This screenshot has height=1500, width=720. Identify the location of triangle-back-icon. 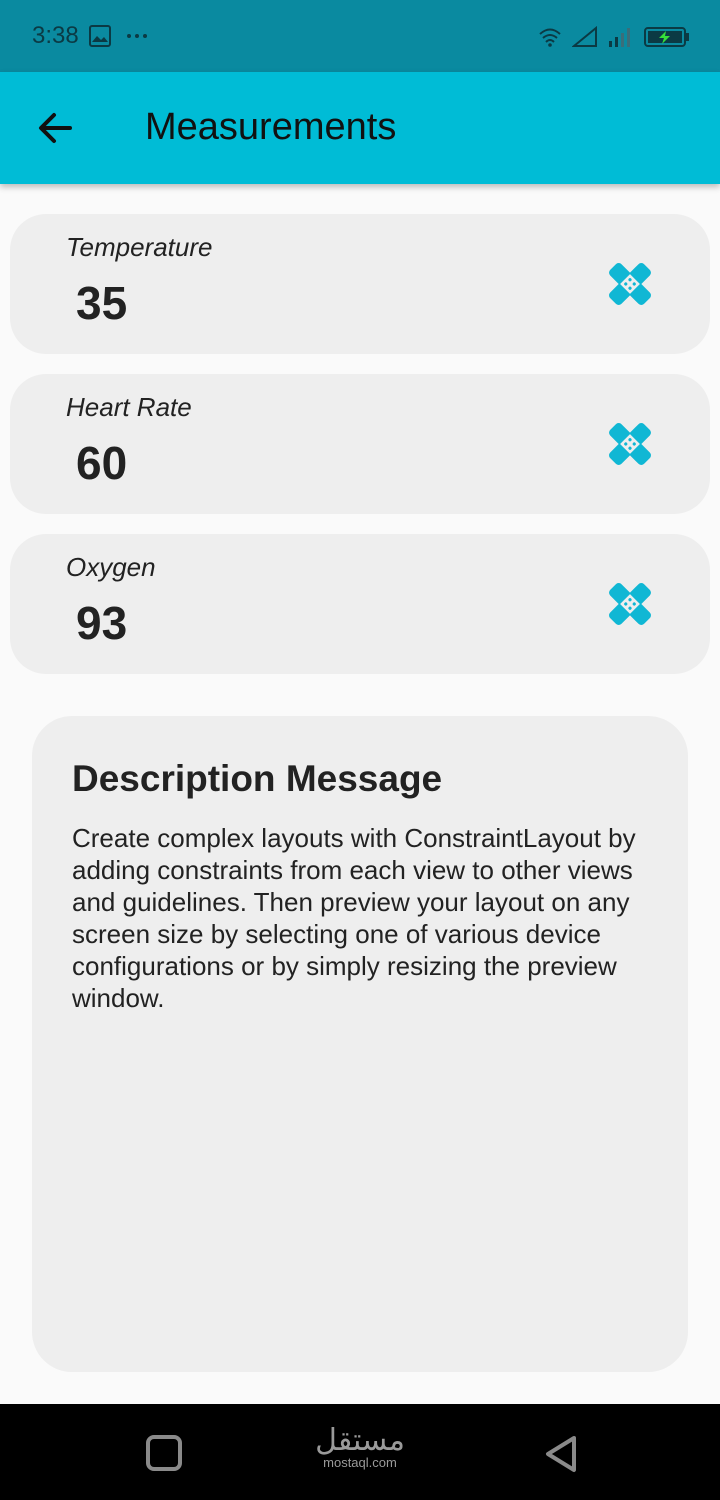
(562, 1454).